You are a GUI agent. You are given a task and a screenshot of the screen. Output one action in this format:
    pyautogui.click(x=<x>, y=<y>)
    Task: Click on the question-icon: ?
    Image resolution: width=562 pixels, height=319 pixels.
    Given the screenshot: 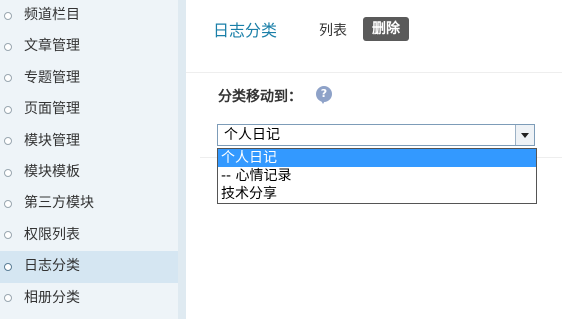 What is the action you would take?
    pyautogui.click(x=324, y=95)
    